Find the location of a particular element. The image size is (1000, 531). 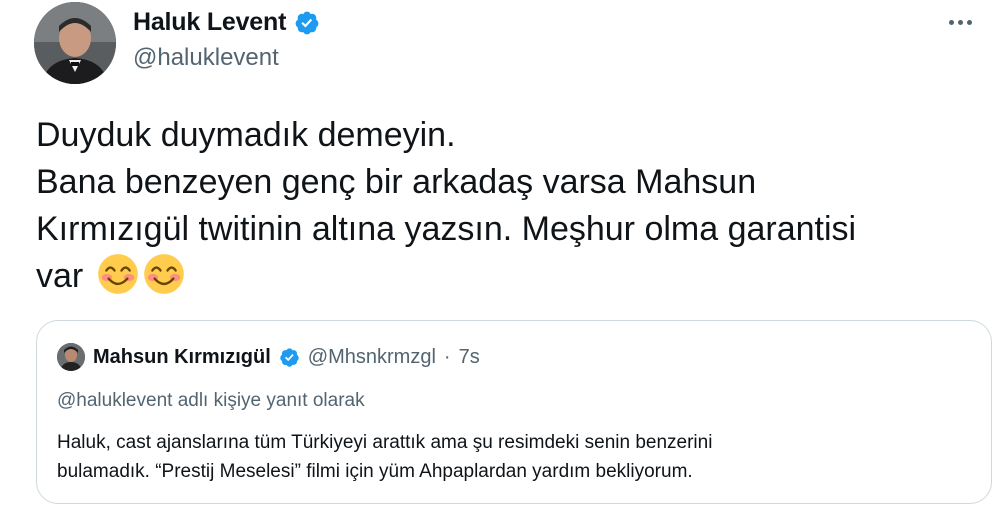

tweet-text-line: var is located at coordinates (60, 276).